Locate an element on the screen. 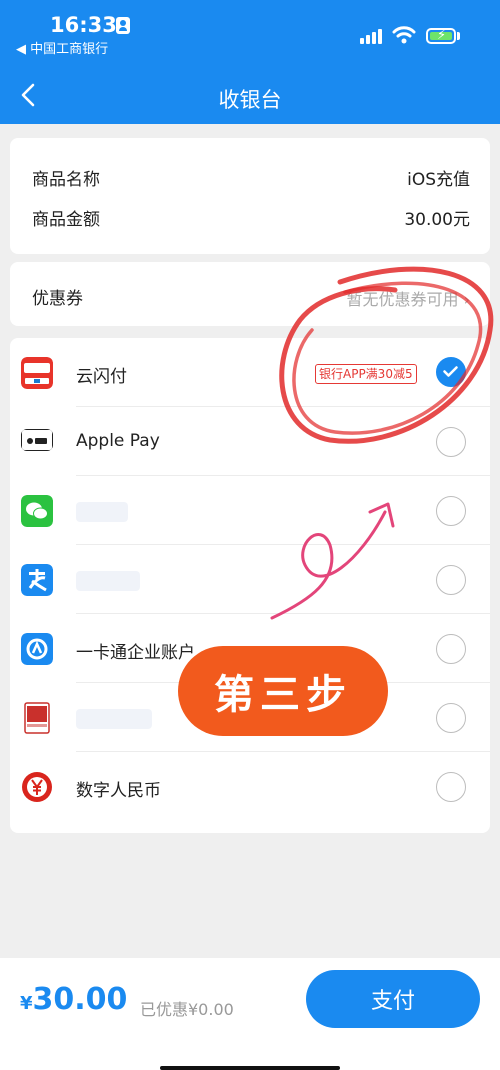 Image resolution: width=500 pixels, height=1070 pixels. payment-label: 一卡通企业账户 is located at coordinates (135, 653).